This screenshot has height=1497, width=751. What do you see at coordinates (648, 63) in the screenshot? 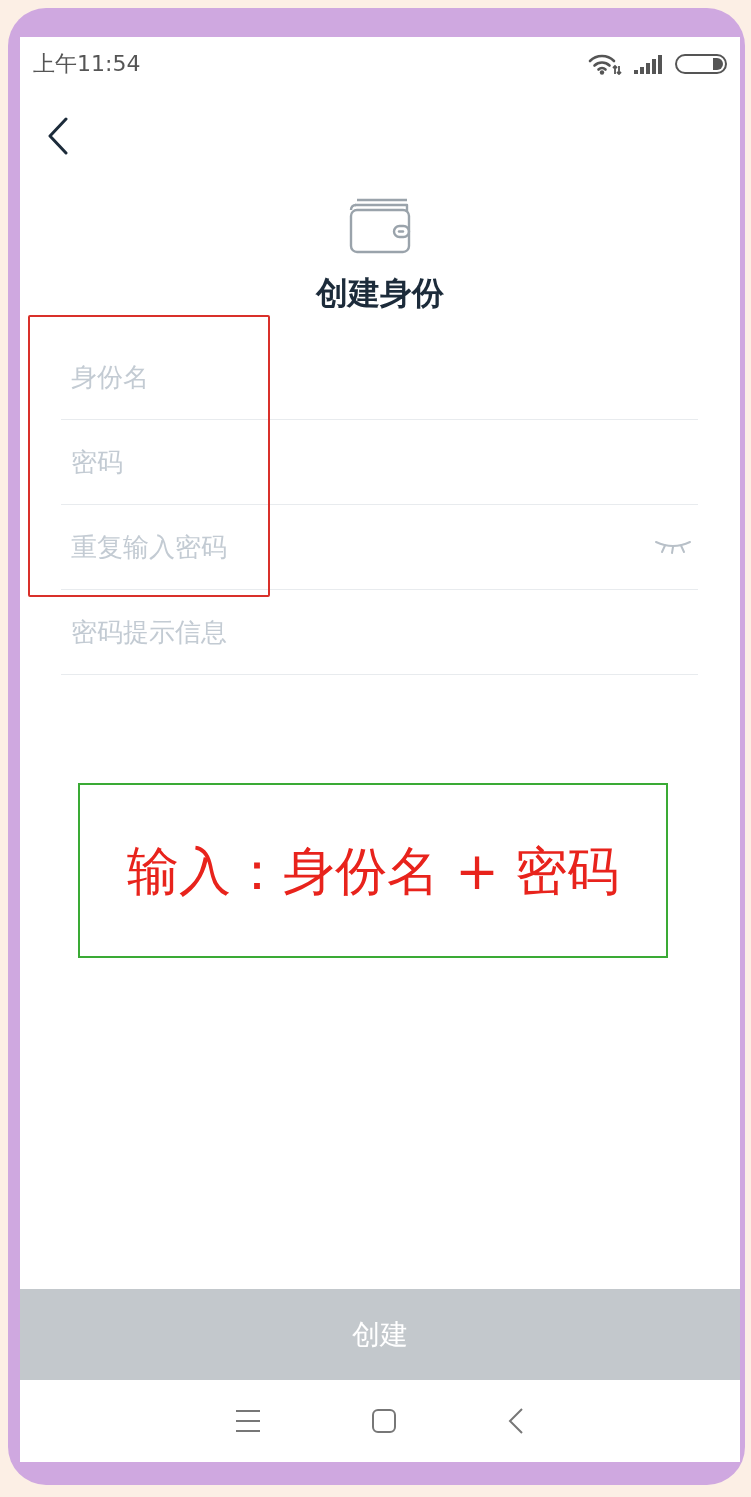
I see `signal-icon` at bounding box center [648, 63].